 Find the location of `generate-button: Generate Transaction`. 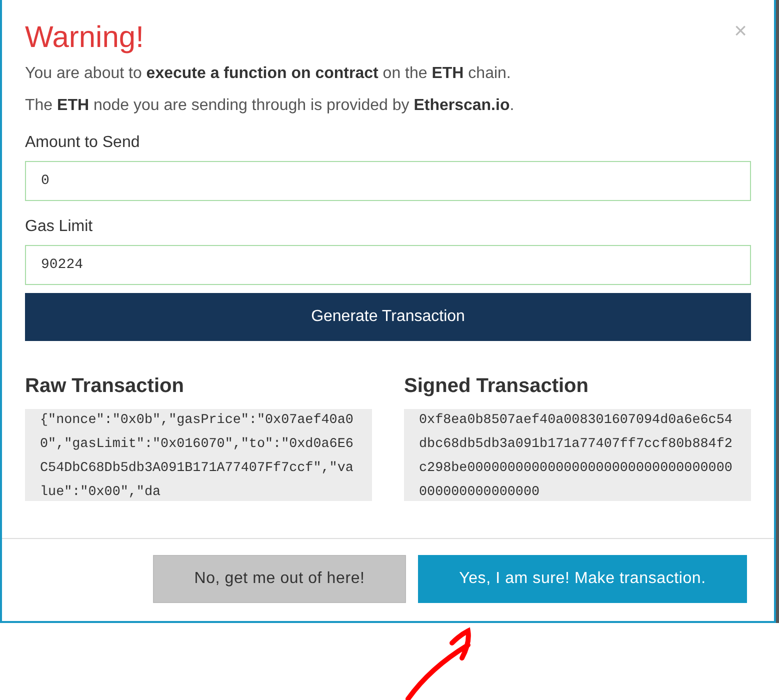

generate-button: Generate Transaction is located at coordinates (388, 317).